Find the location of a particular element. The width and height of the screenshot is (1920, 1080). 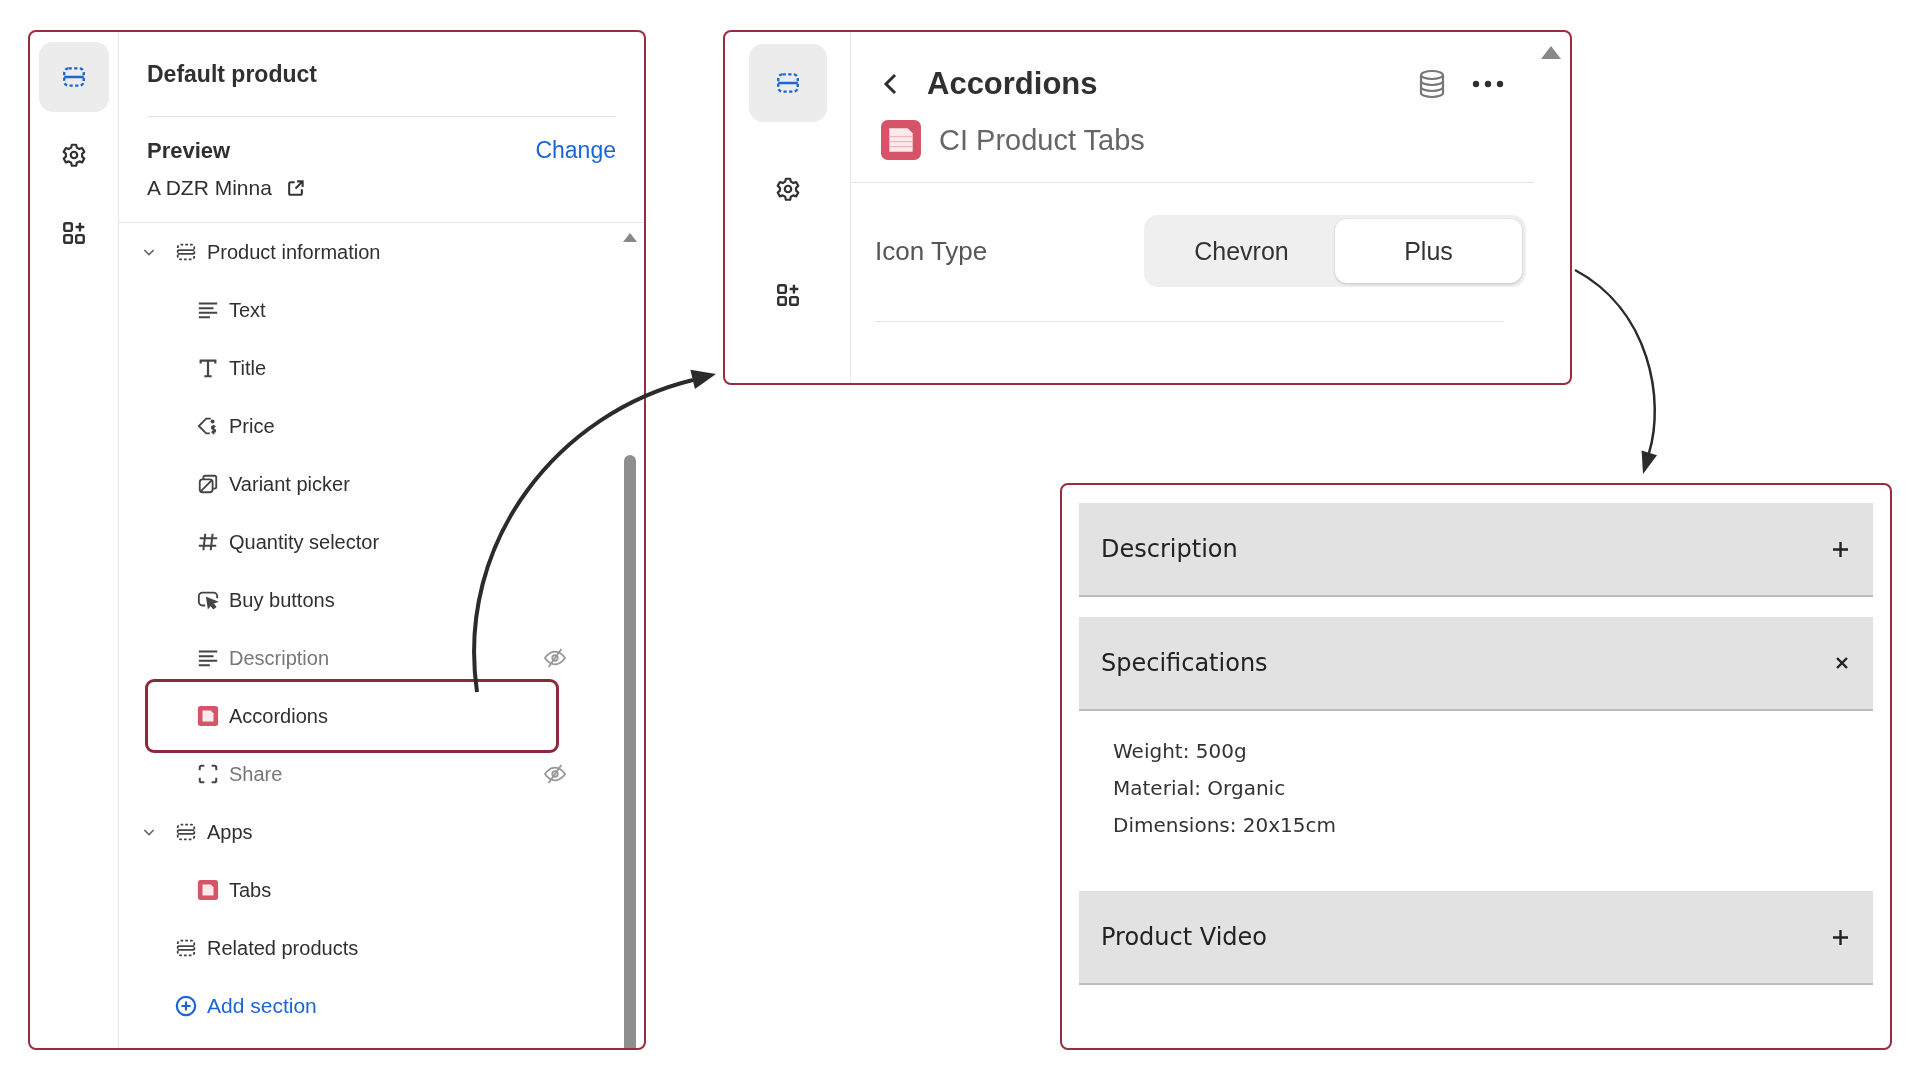

variant-icon is located at coordinates (208, 484).